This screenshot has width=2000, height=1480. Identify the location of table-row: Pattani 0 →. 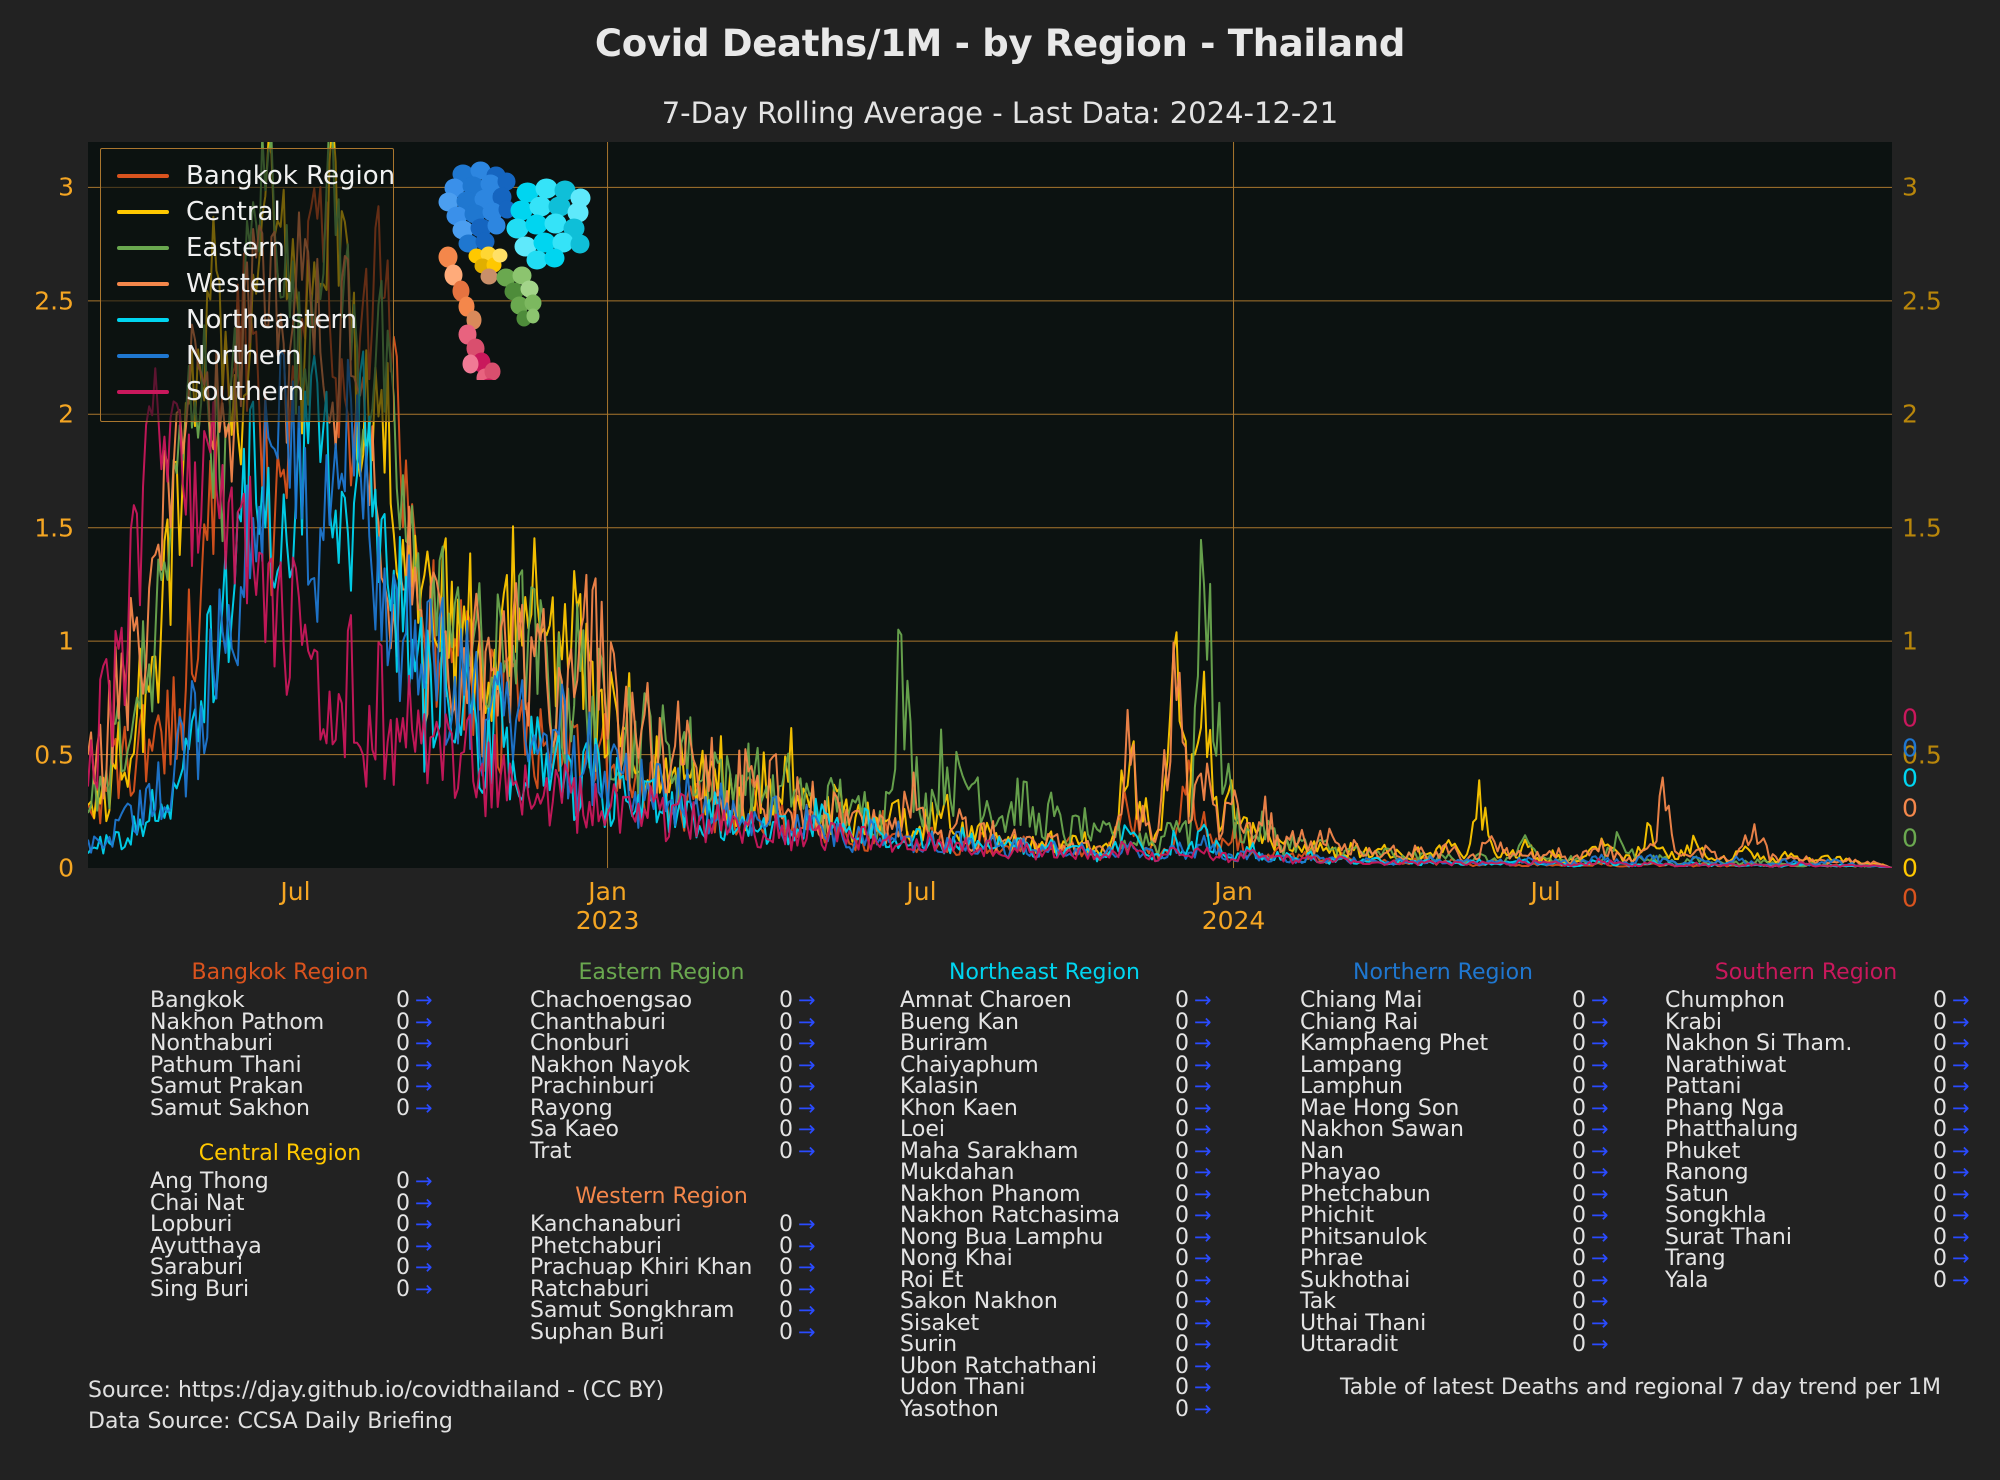
(1817, 1086).